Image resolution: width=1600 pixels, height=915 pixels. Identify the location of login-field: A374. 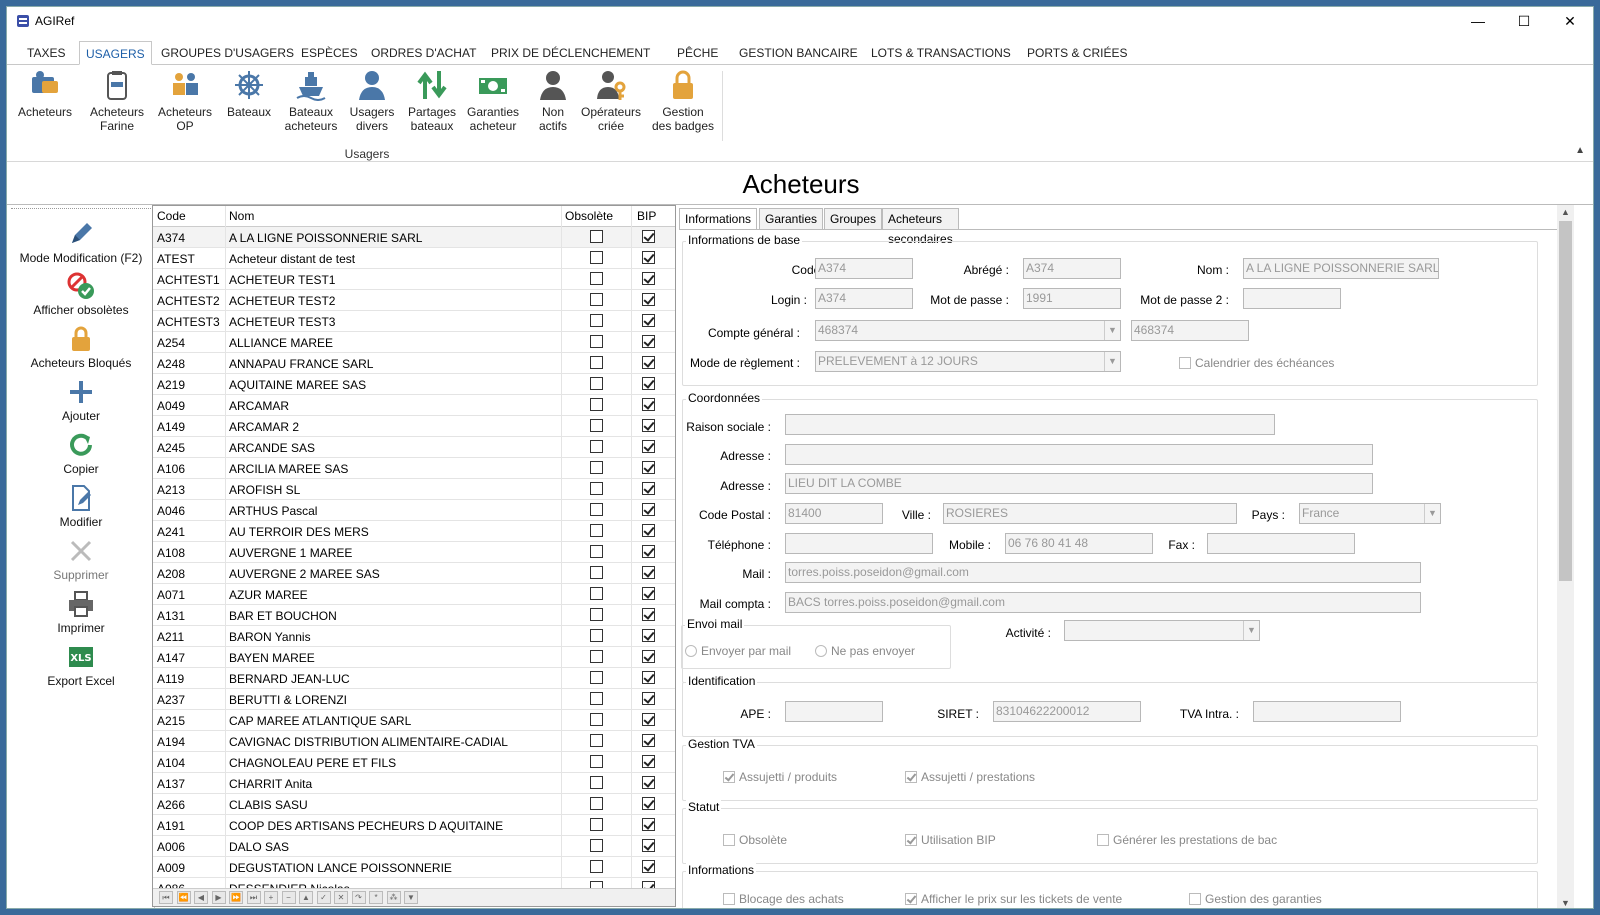
(864, 298).